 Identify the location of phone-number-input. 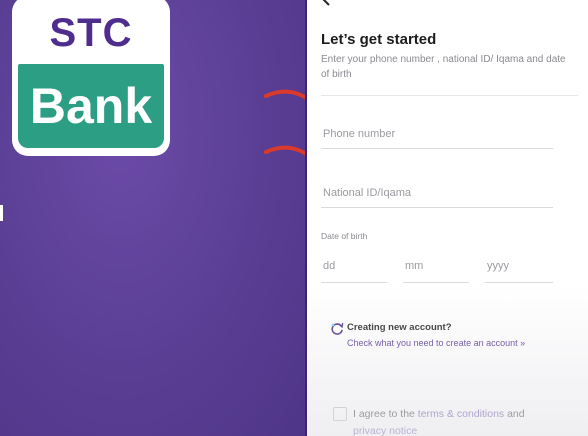
(437, 134).